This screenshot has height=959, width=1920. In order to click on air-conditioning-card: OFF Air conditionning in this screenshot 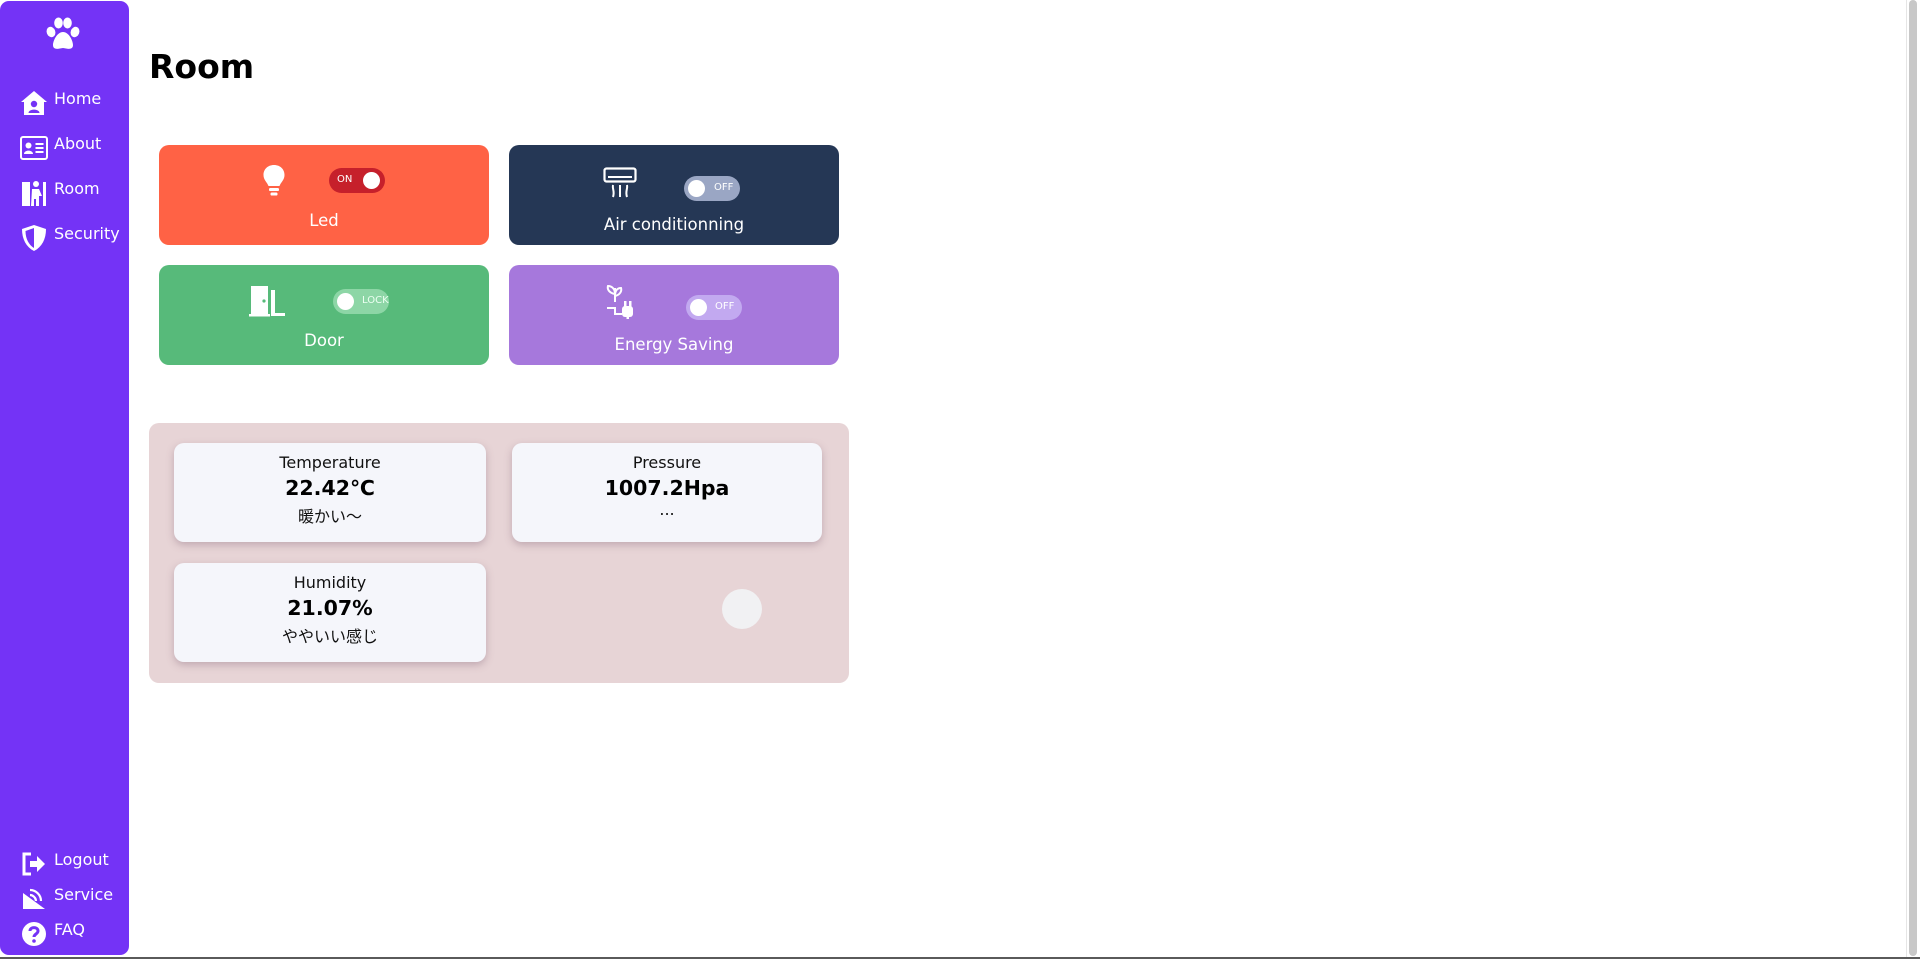, I will do `click(674, 195)`.